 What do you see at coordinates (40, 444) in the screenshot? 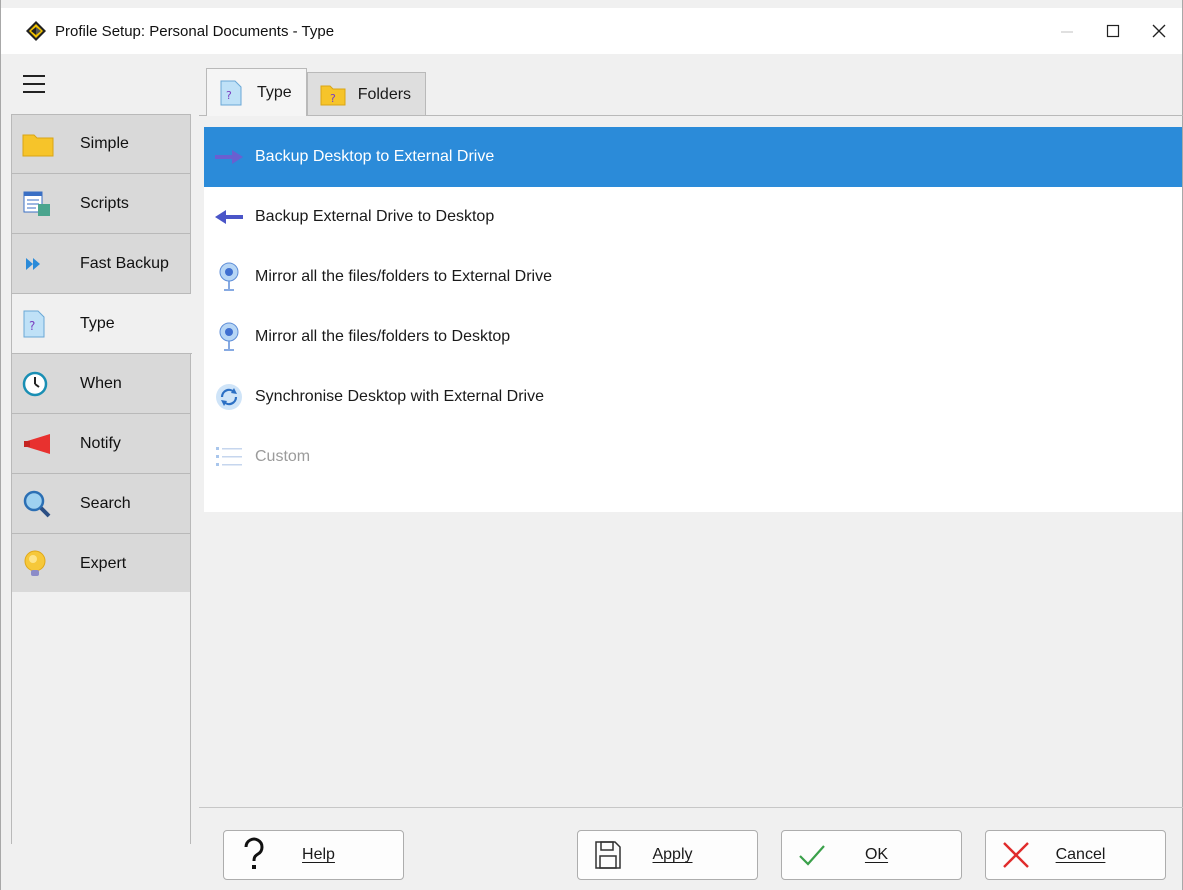
I see `megaphone-icon` at bounding box center [40, 444].